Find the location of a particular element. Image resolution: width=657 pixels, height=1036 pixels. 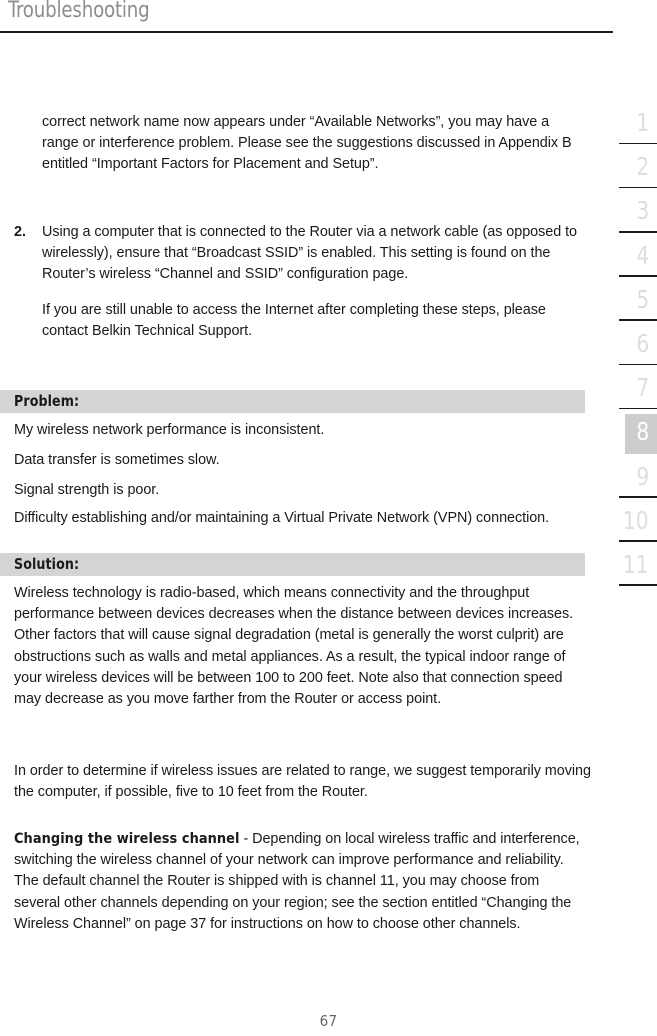

problem-section-bar: Problem: is located at coordinates (292, 401).